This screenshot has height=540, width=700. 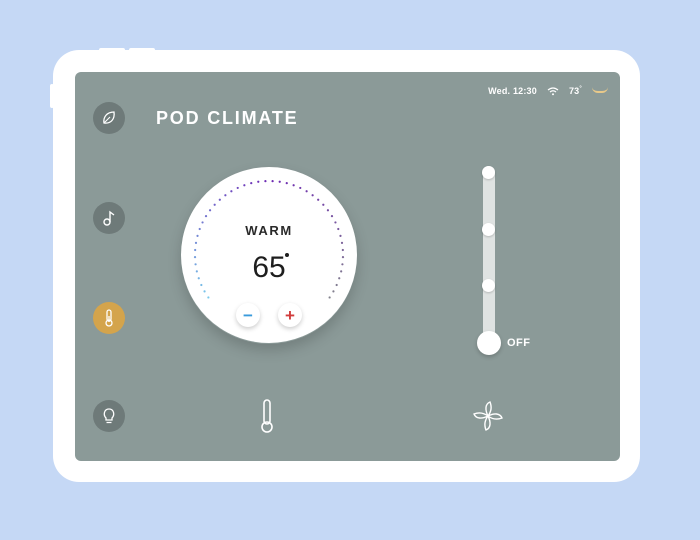 I want to click on lightbulb-icon, so click(x=109, y=416).